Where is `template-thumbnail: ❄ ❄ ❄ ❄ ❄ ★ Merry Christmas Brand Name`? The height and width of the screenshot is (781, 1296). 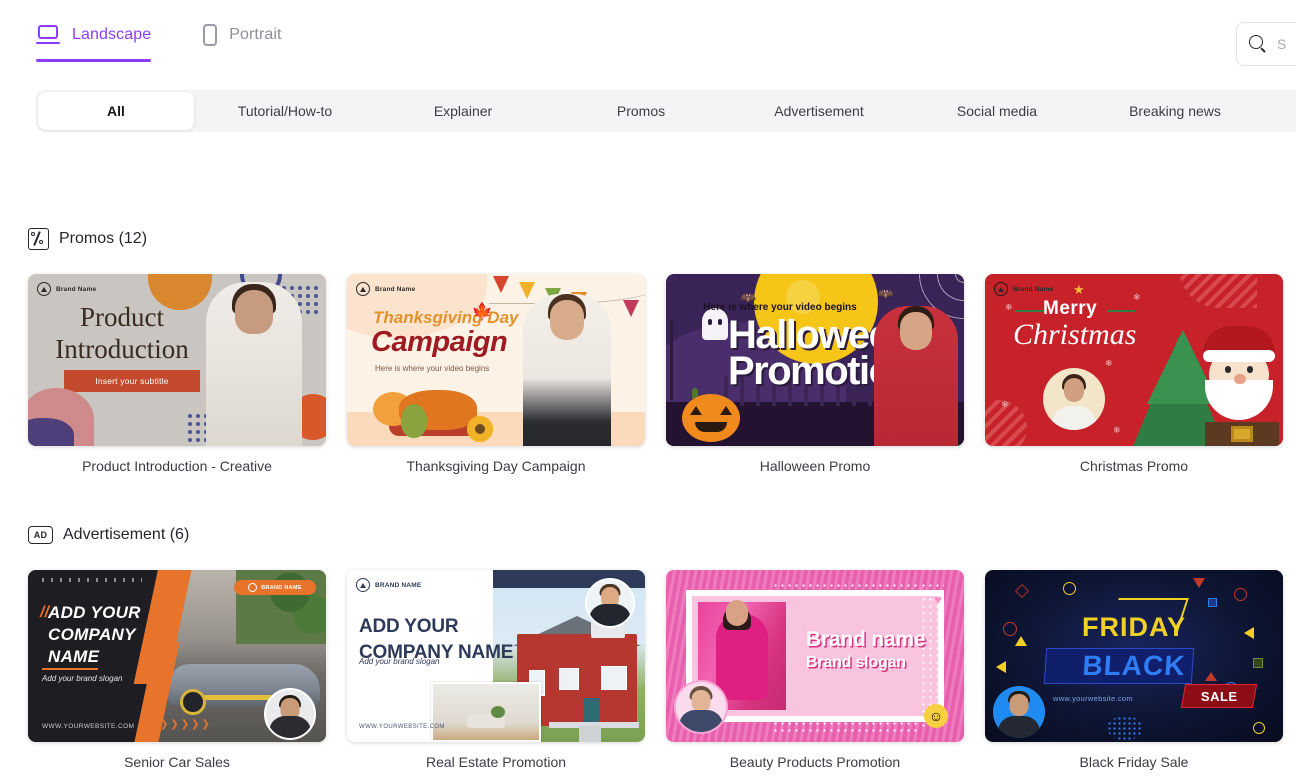
template-thumbnail: ❄ ❄ ❄ ❄ ❄ ★ Merry Christmas Brand Name is located at coordinates (1134, 360).